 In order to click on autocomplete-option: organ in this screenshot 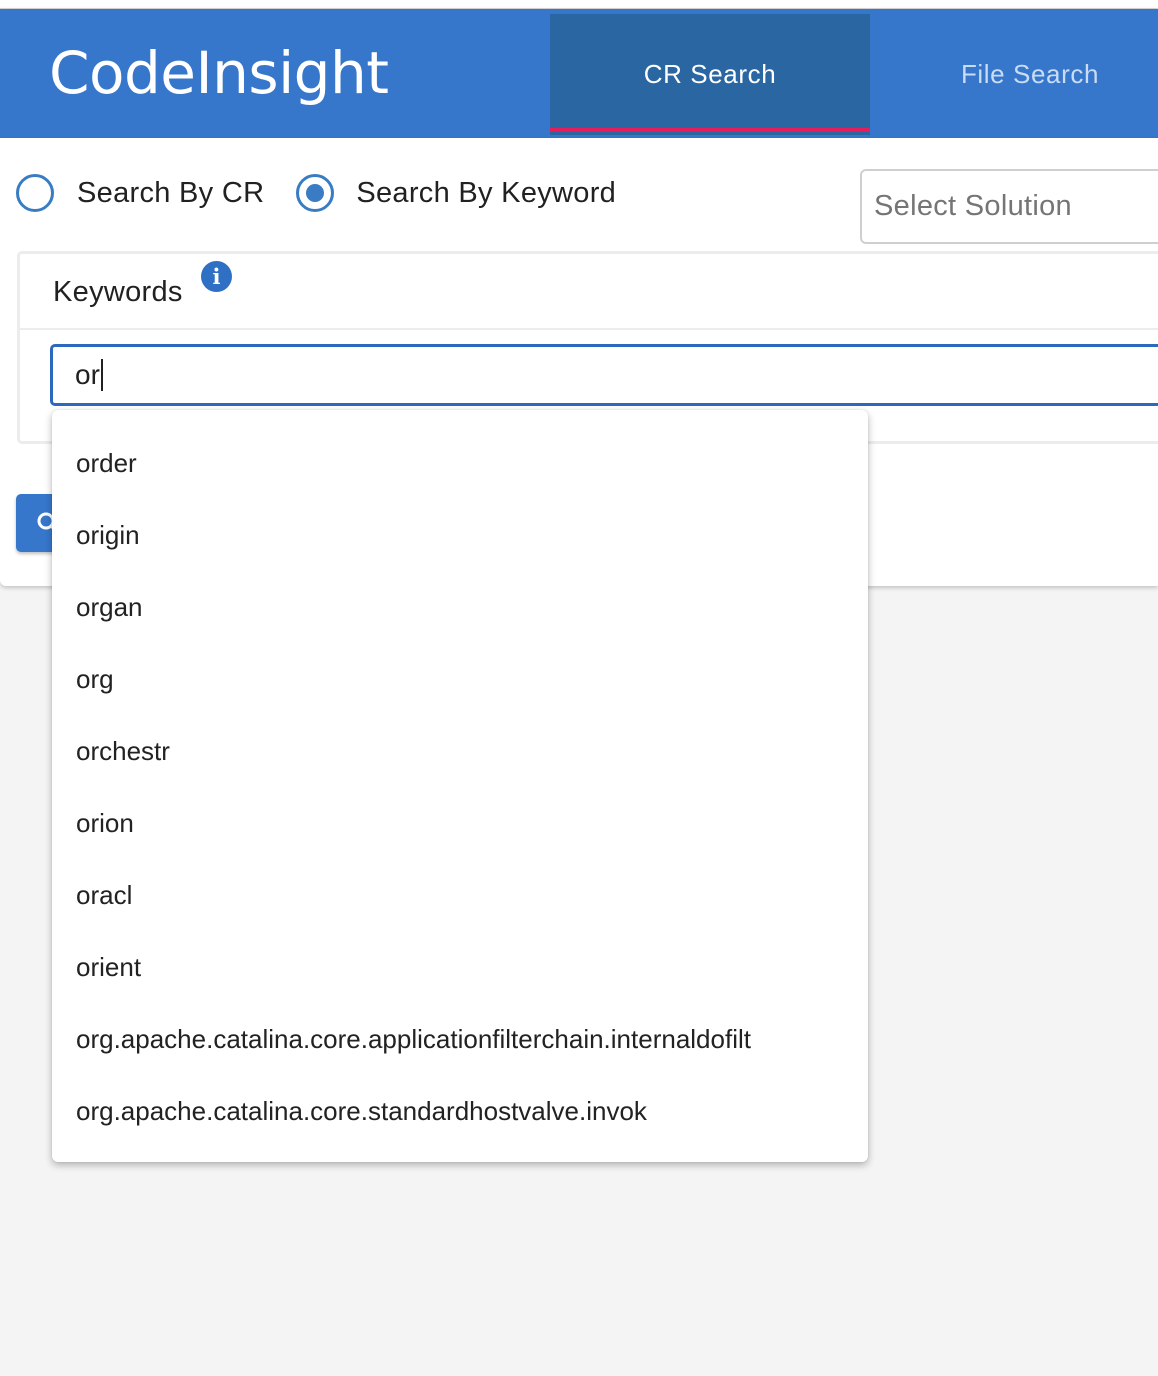, I will do `click(460, 607)`.